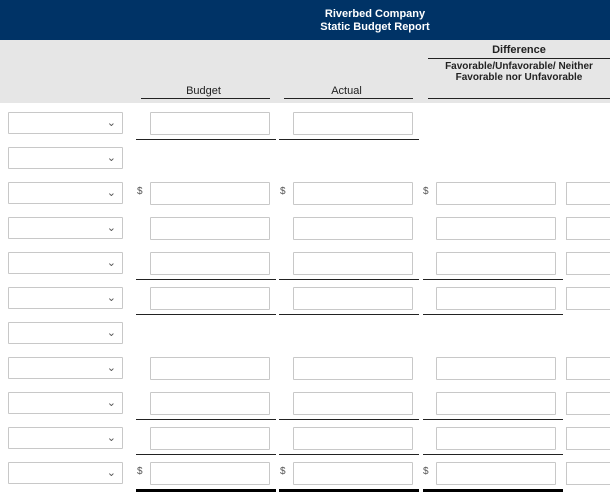  Describe the element at coordinates (305, 20) in the screenshot. I see `report-header: Riverbed Company Static Budget Report` at that location.